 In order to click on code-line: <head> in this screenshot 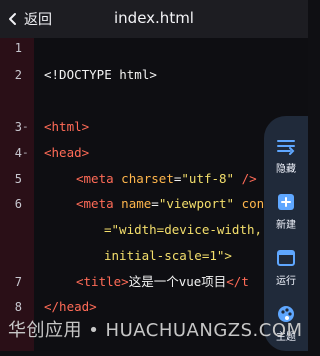, I will do `click(66, 153)`.